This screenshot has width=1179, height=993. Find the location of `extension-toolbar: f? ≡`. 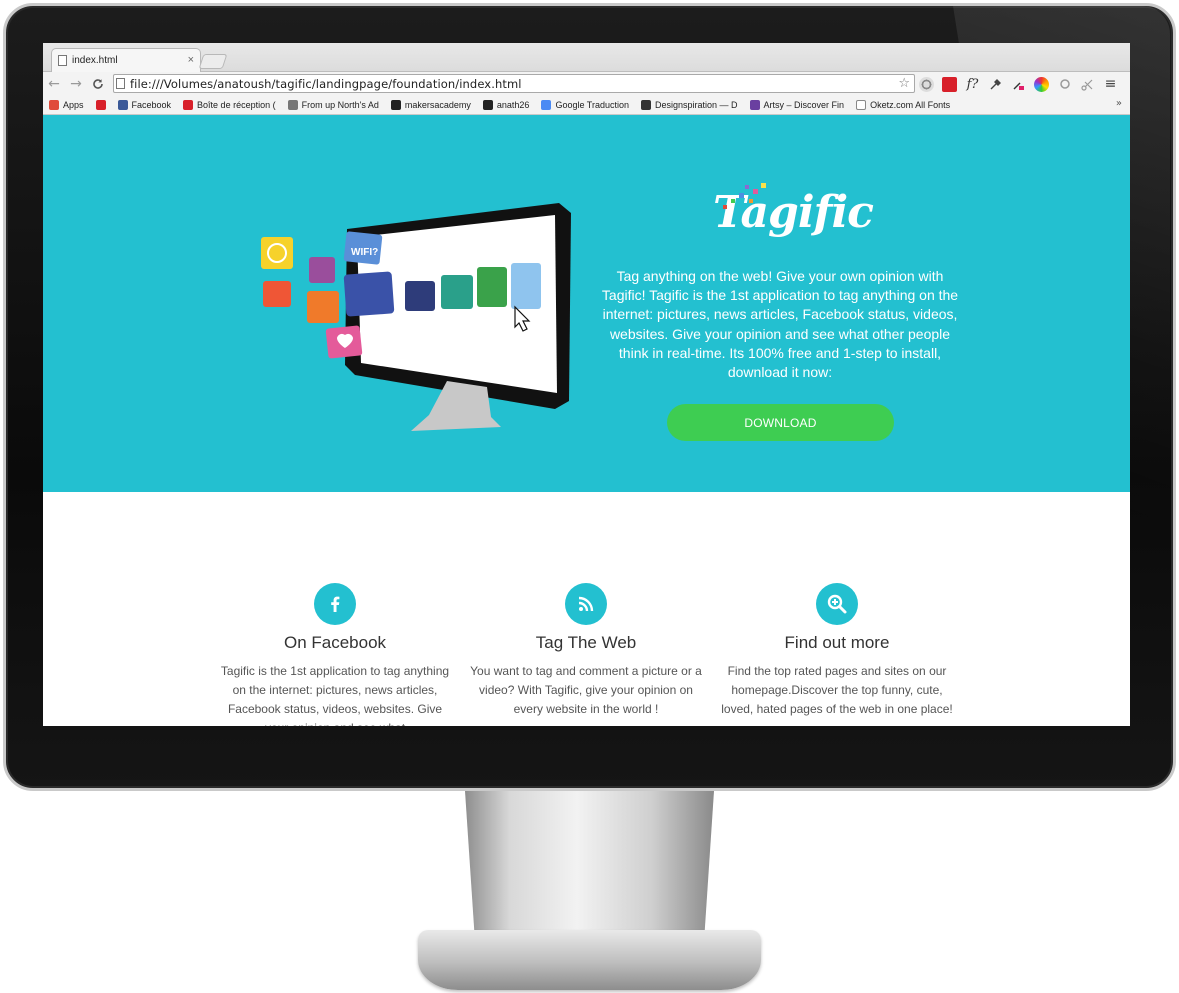

extension-toolbar: f? ≡ is located at coordinates (1018, 84).